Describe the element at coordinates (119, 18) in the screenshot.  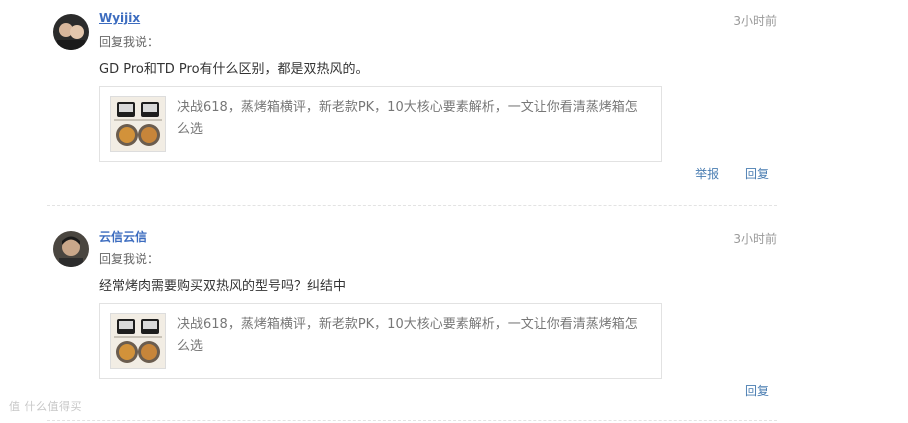
I see `username-link: Wyijix` at that location.